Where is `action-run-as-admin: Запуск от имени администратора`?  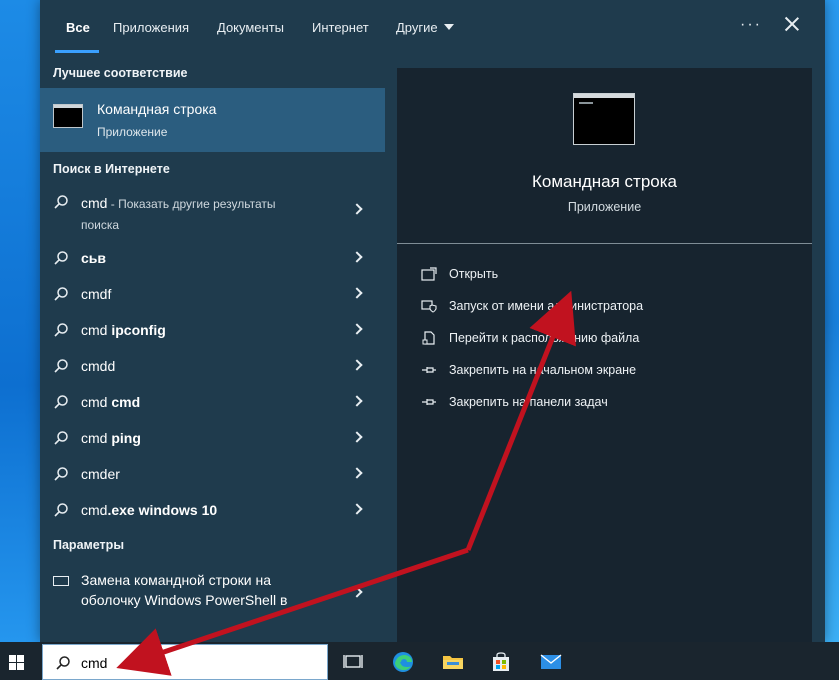 action-run-as-admin: Запуск от имени администратора is located at coordinates (604, 306).